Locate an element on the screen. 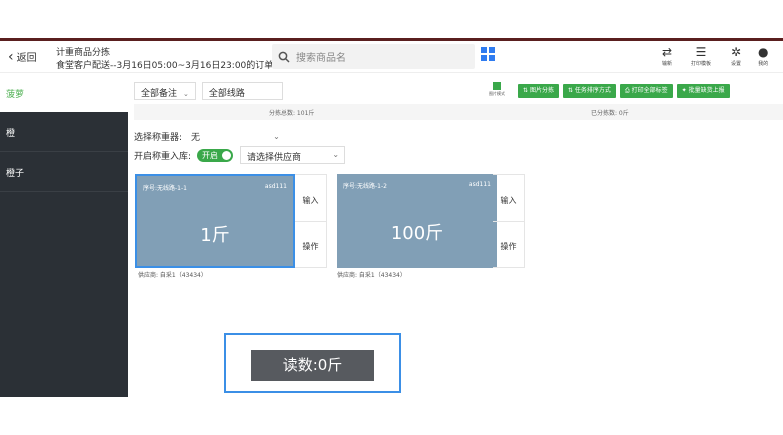  remark-select: 全部备注 ⌄ is located at coordinates (165, 91).